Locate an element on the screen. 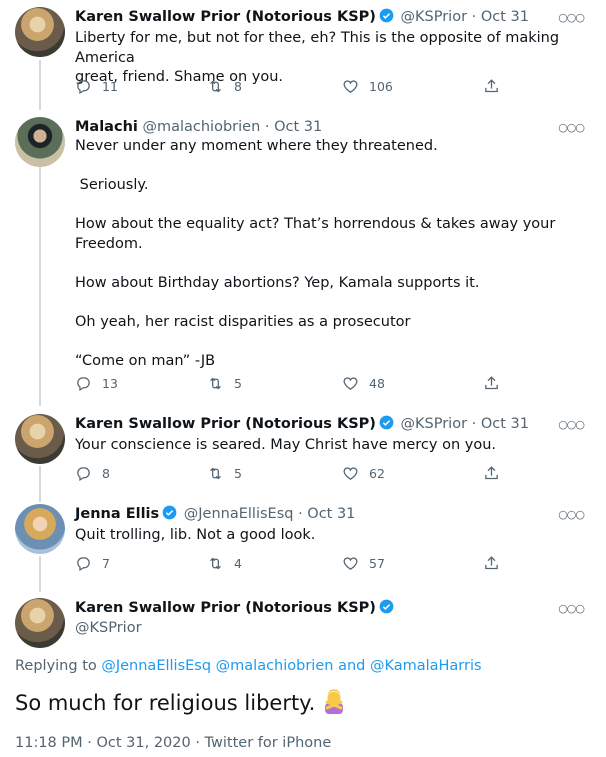 The height and width of the screenshot is (757, 606). reply-count: 7 is located at coordinates (106, 563).